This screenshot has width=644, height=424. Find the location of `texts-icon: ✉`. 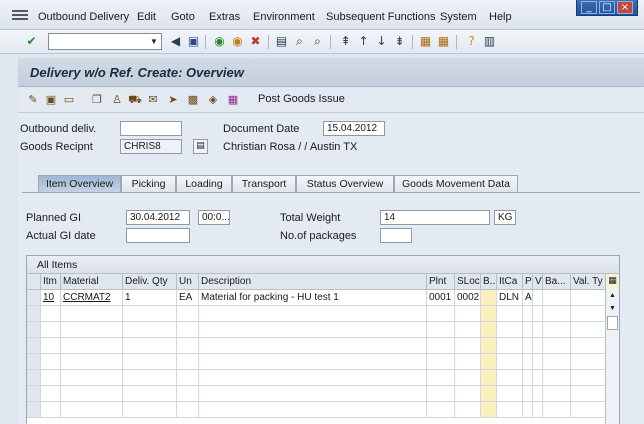

texts-icon: ✉ is located at coordinates (153, 100).